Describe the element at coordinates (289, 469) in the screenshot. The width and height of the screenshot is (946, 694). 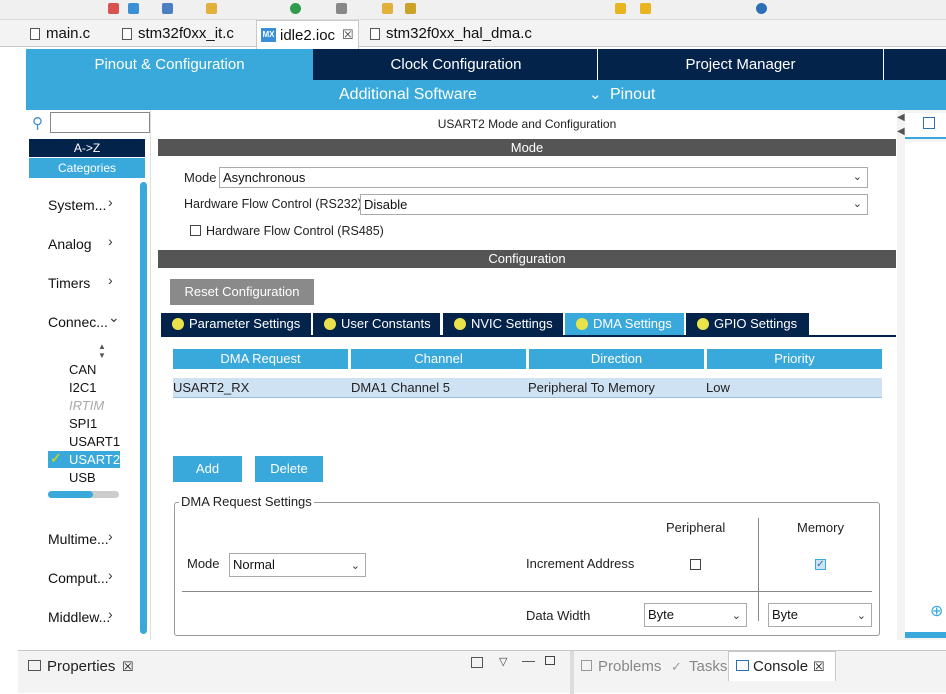
I see `delete-button: Delete` at that location.